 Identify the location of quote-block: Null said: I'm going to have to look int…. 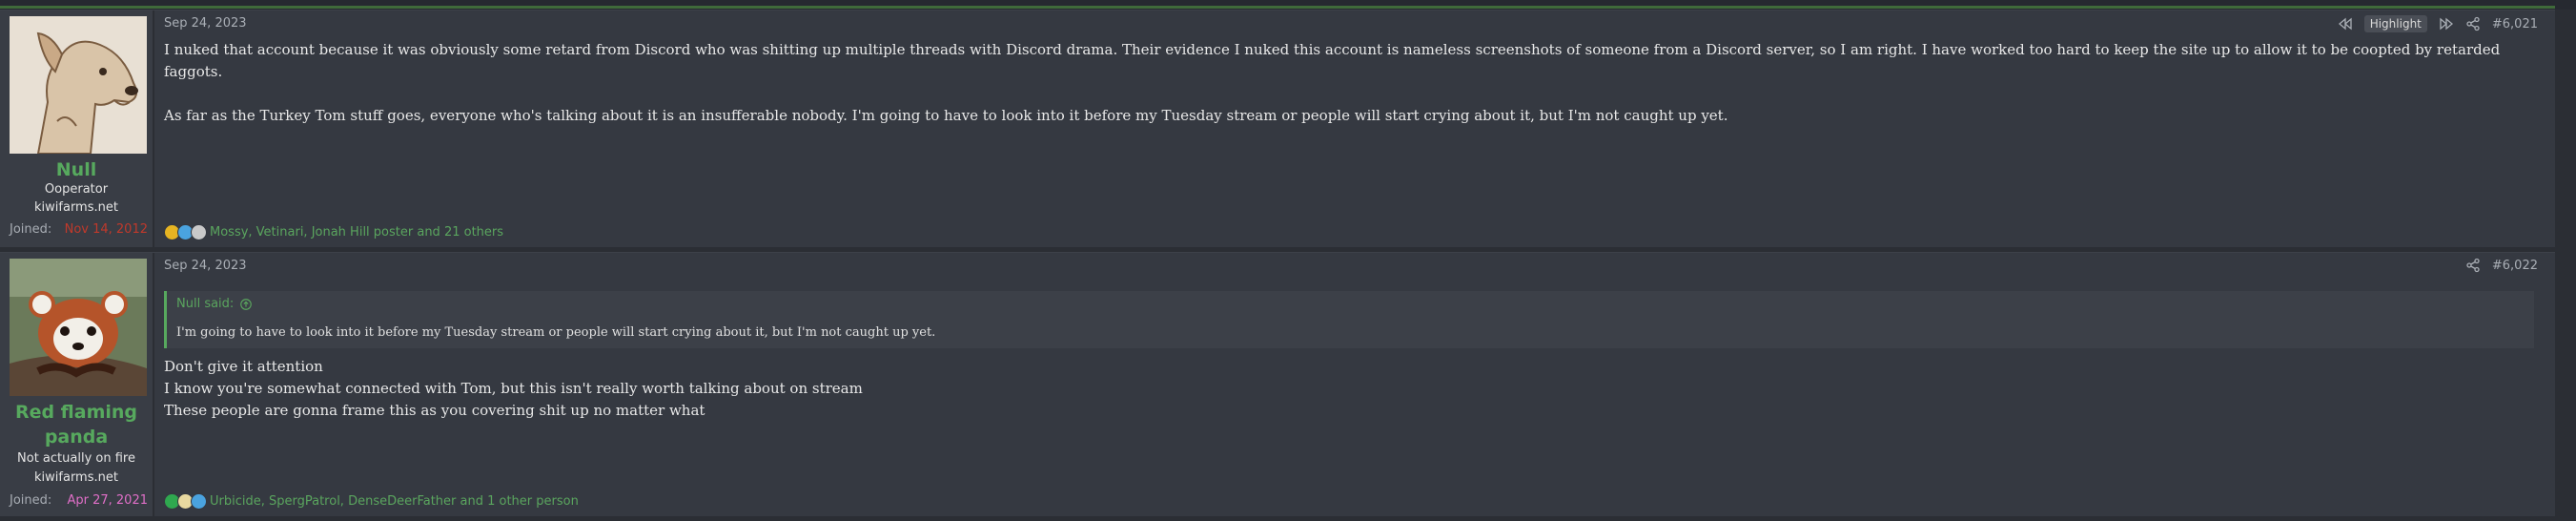
(1349, 319).